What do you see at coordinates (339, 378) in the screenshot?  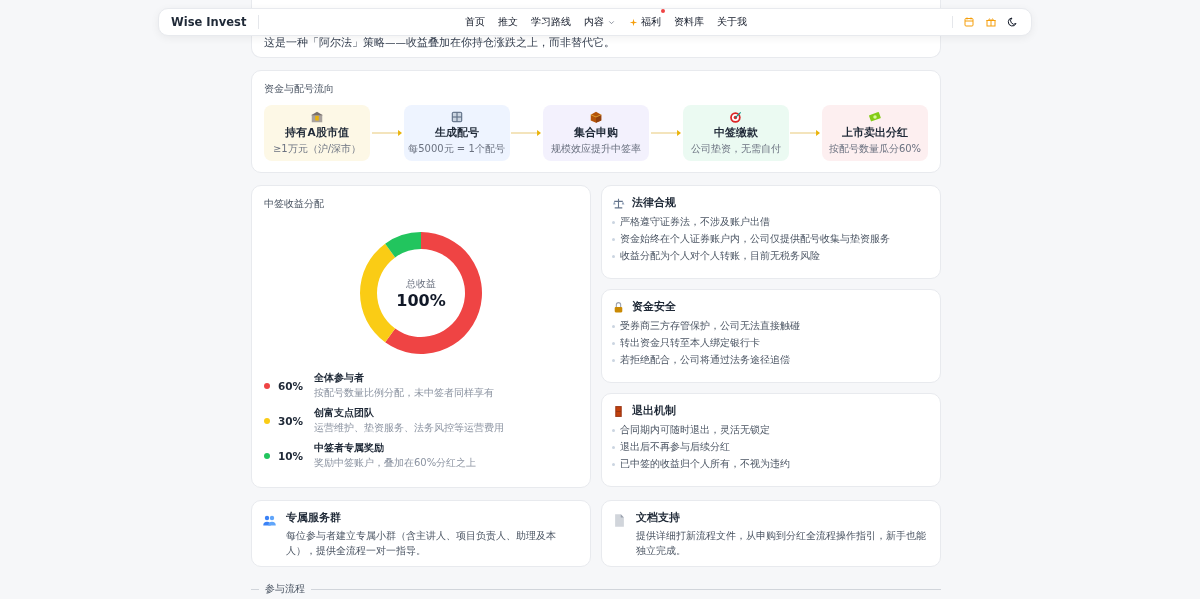 I see `legend-name: 全体参与者` at bounding box center [339, 378].